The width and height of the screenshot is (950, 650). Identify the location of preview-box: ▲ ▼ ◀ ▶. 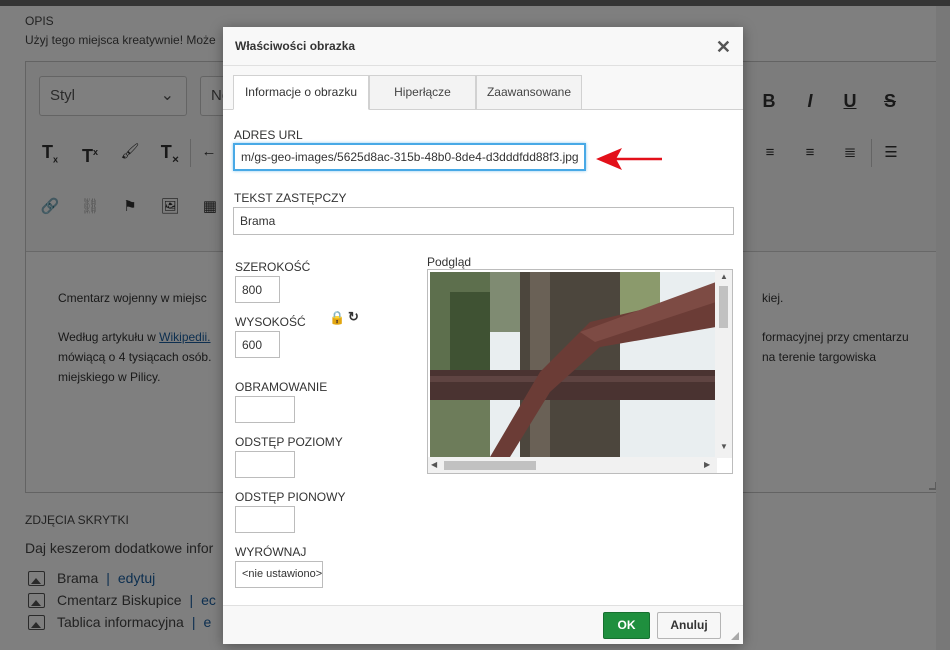
(580, 371).